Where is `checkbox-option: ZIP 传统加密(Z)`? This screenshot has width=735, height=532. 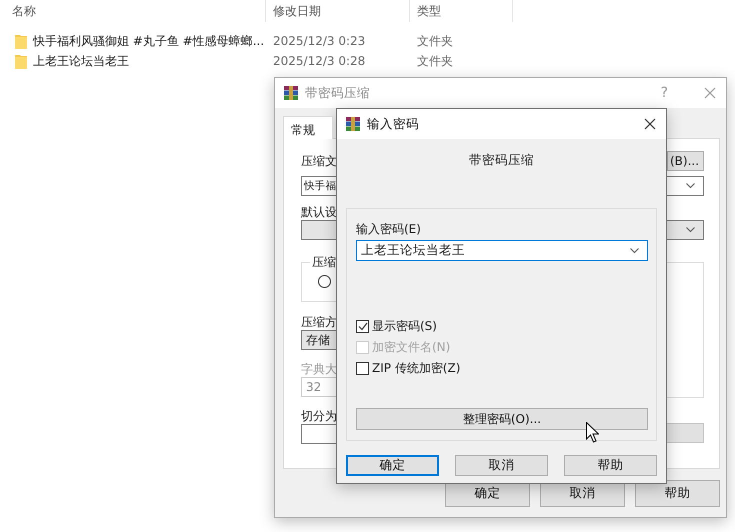 checkbox-option: ZIP 传统加密(Z) is located at coordinates (502, 368).